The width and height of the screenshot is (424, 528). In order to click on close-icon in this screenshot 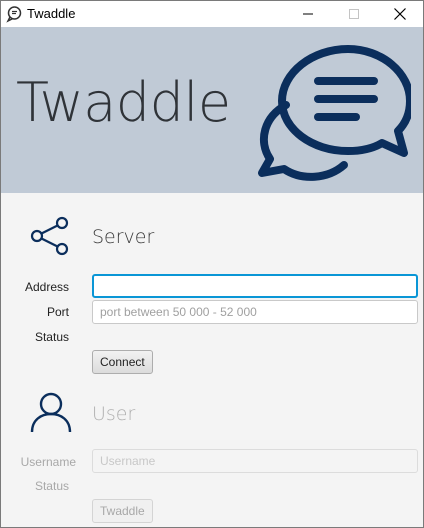, I will do `click(400, 14)`.